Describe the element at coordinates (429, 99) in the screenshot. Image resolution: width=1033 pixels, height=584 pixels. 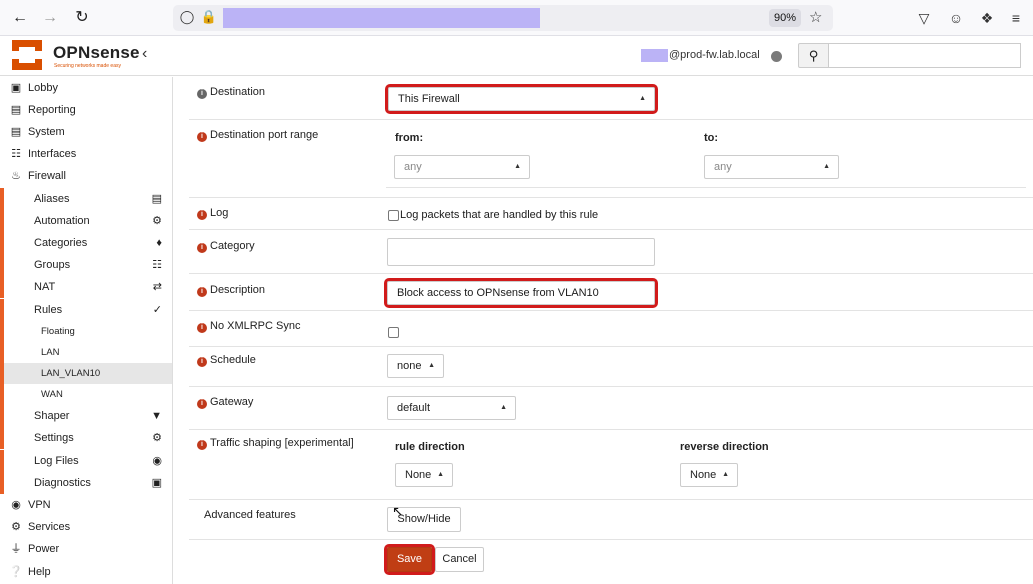
I see `destination-value: This Firewall` at that location.